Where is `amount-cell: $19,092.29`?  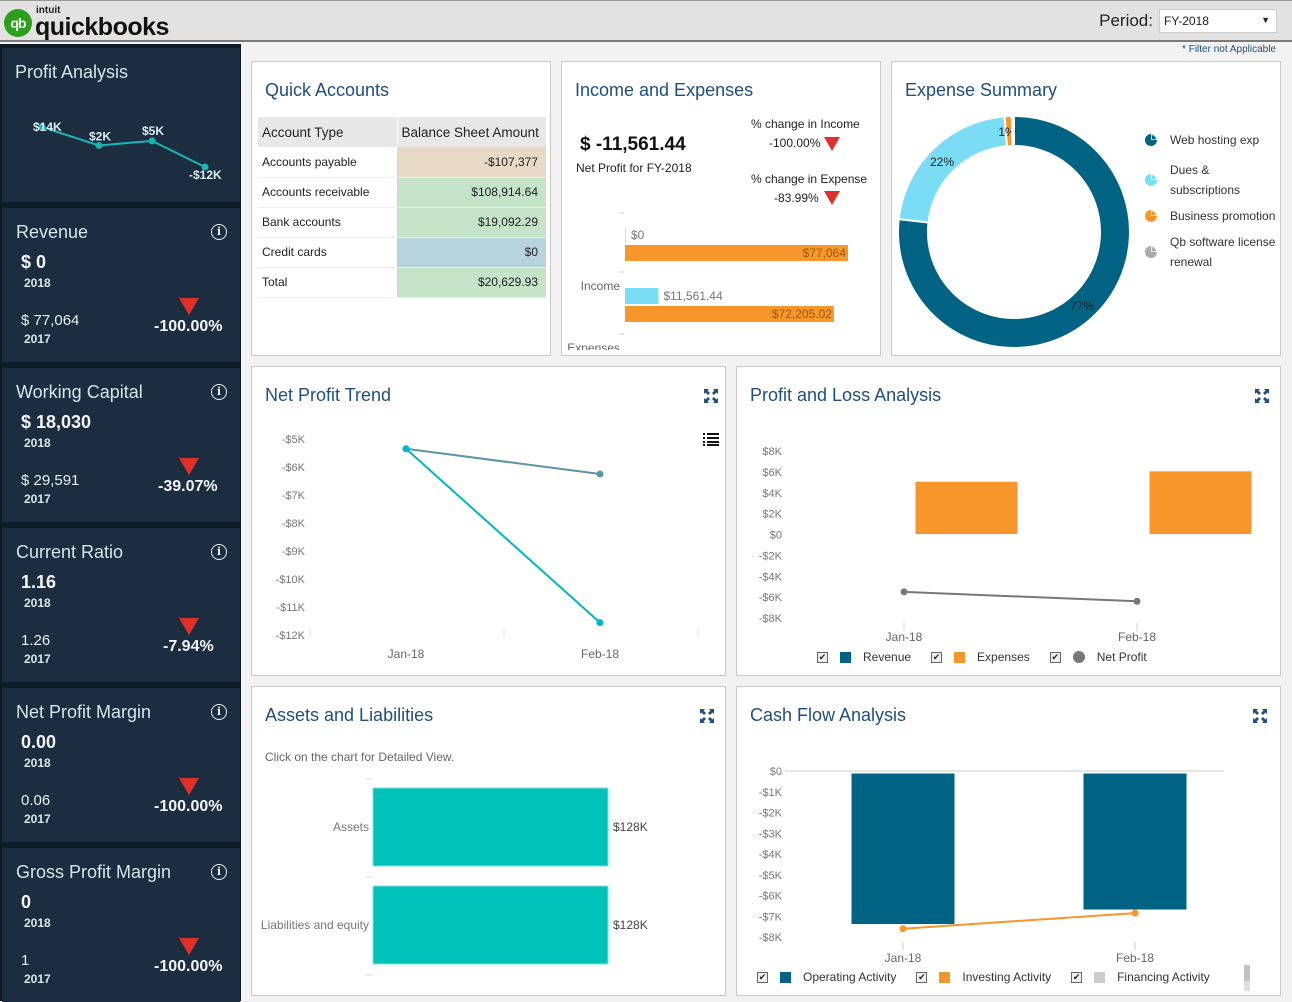
amount-cell: $19,092.29 is located at coordinates (471, 222).